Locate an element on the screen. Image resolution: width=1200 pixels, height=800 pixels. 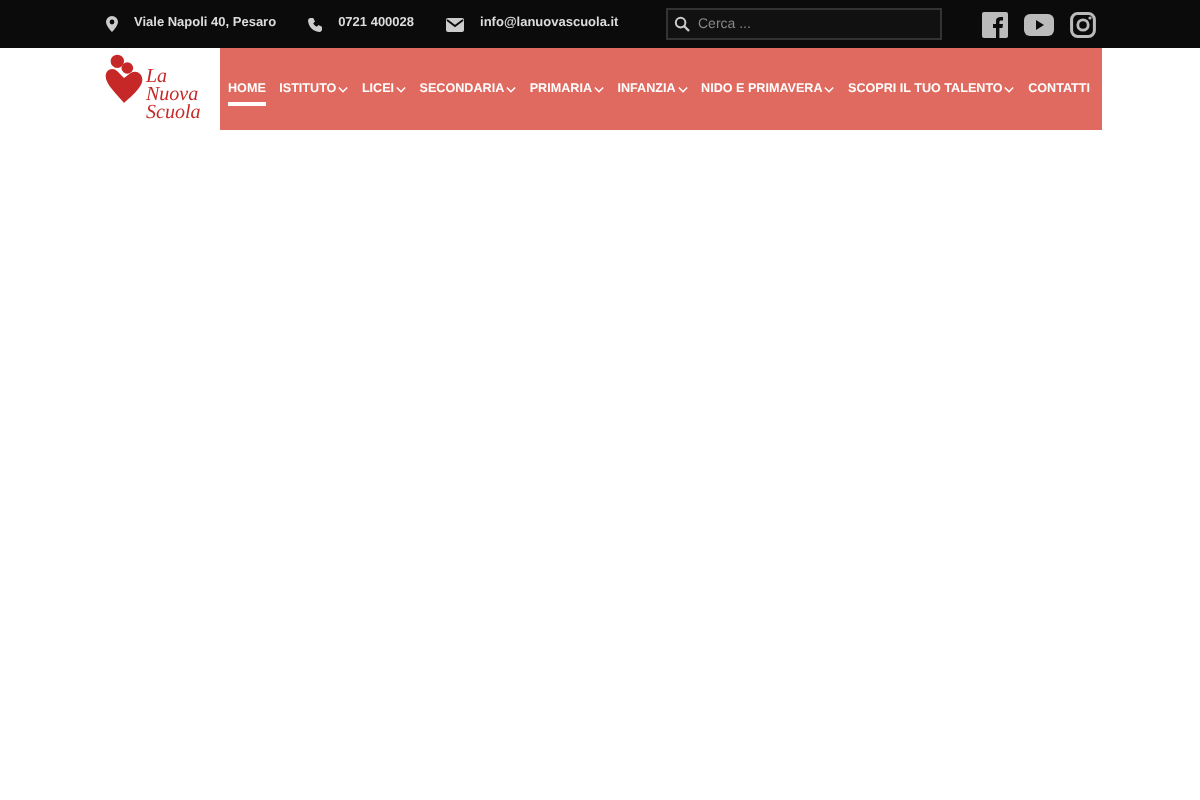
logo-text: Scuola is located at coordinates (173, 113).